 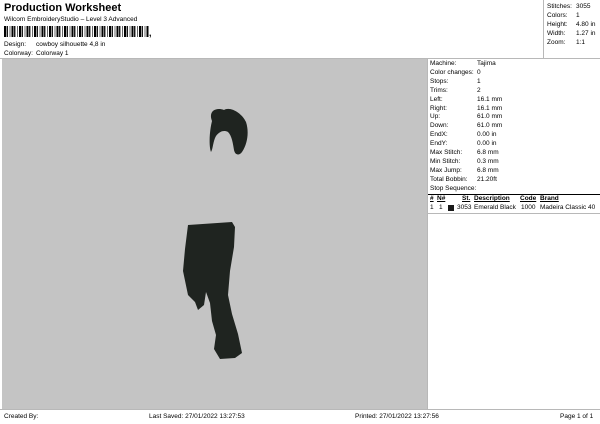 I want to click on panel-divider, so click(x=427, y=233).